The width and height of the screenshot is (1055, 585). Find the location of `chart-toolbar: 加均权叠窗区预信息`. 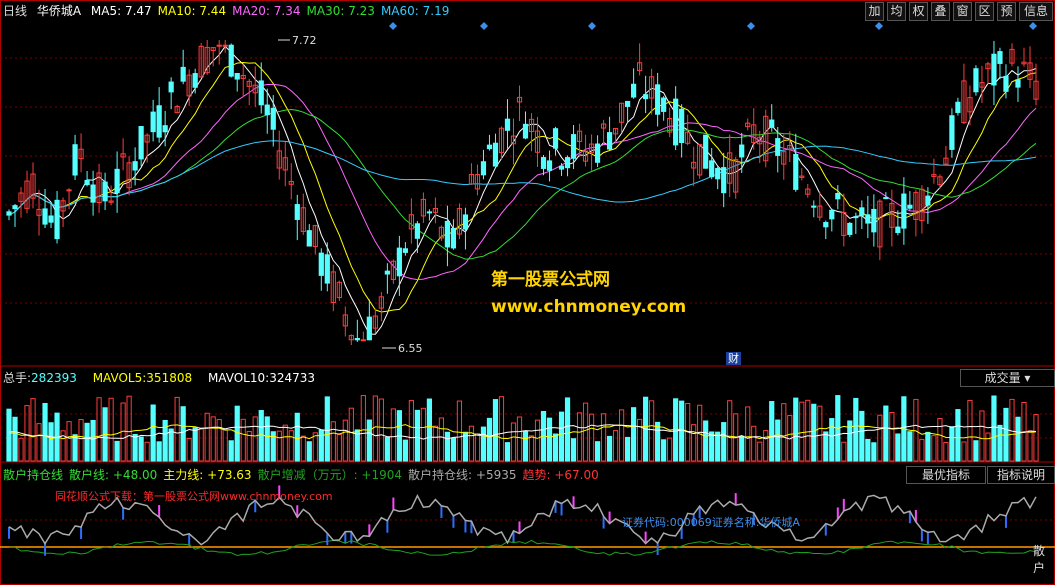

chart-toolbar: 加均权叠窗区预信息 is located at coordinates (957, 11).